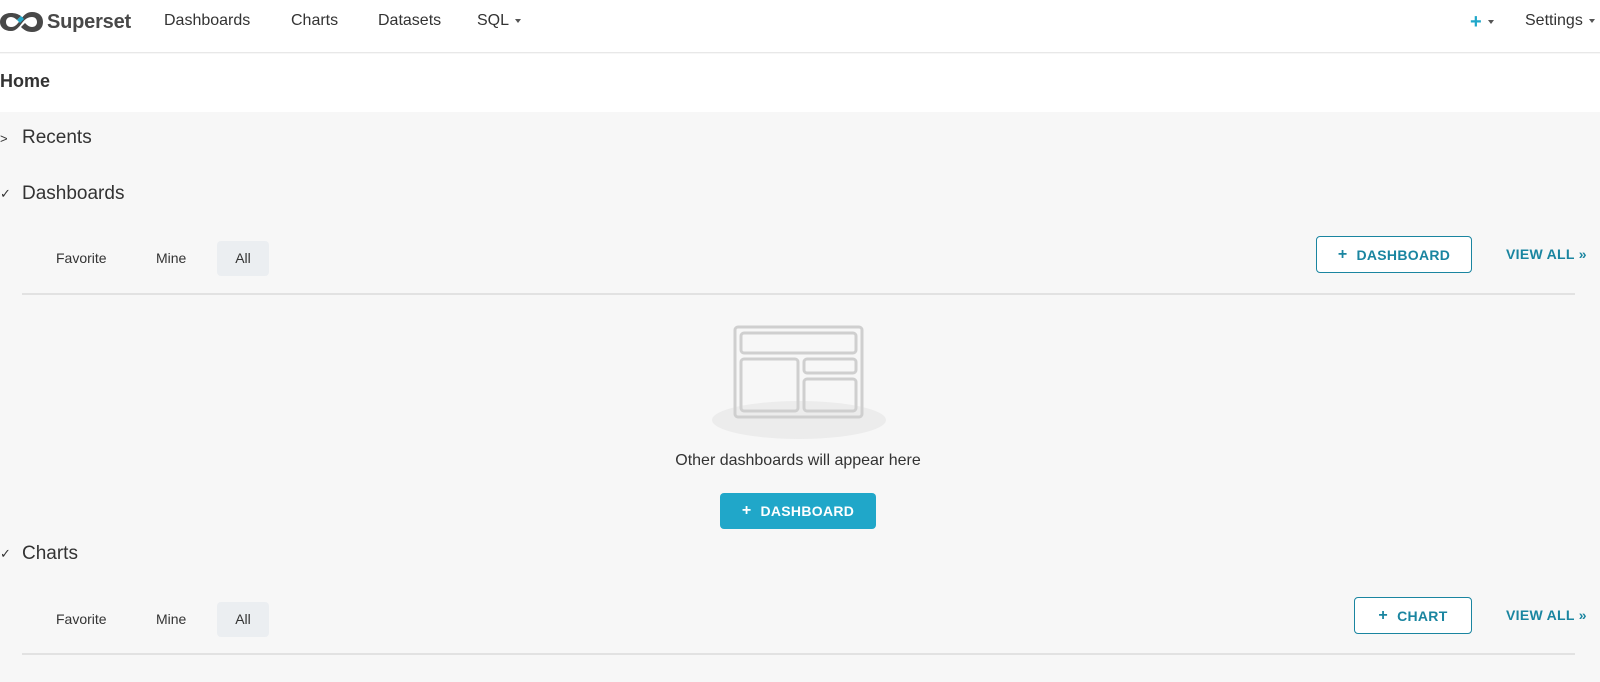 The width and height of the screenshot is (1600, 682). Describe the element at coordinates (799, 382) in the screenshot. I see `empty-dashboard-illustration` at that location.